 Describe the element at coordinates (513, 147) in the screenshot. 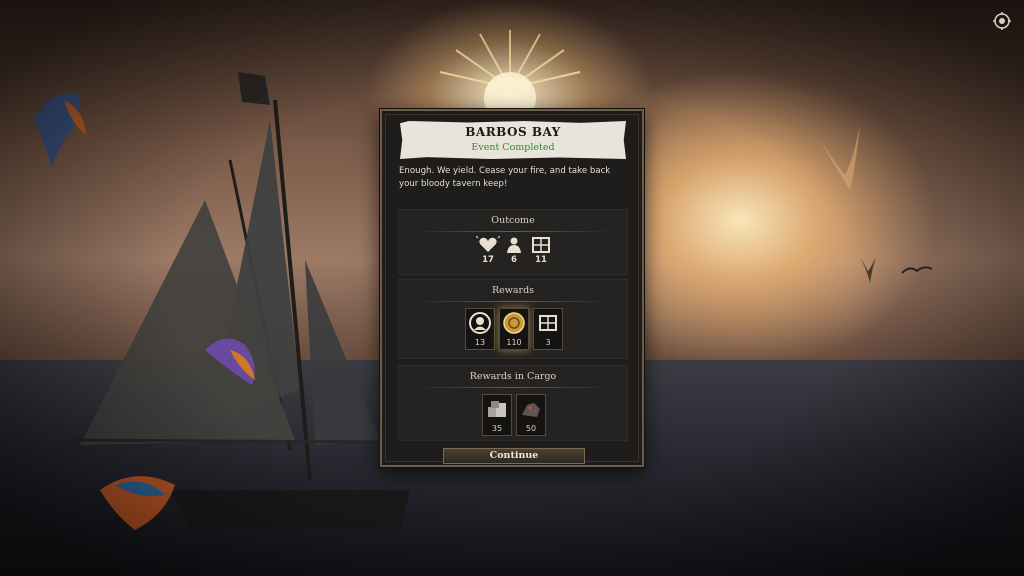

I see `event-status: Event Completed` at that location.